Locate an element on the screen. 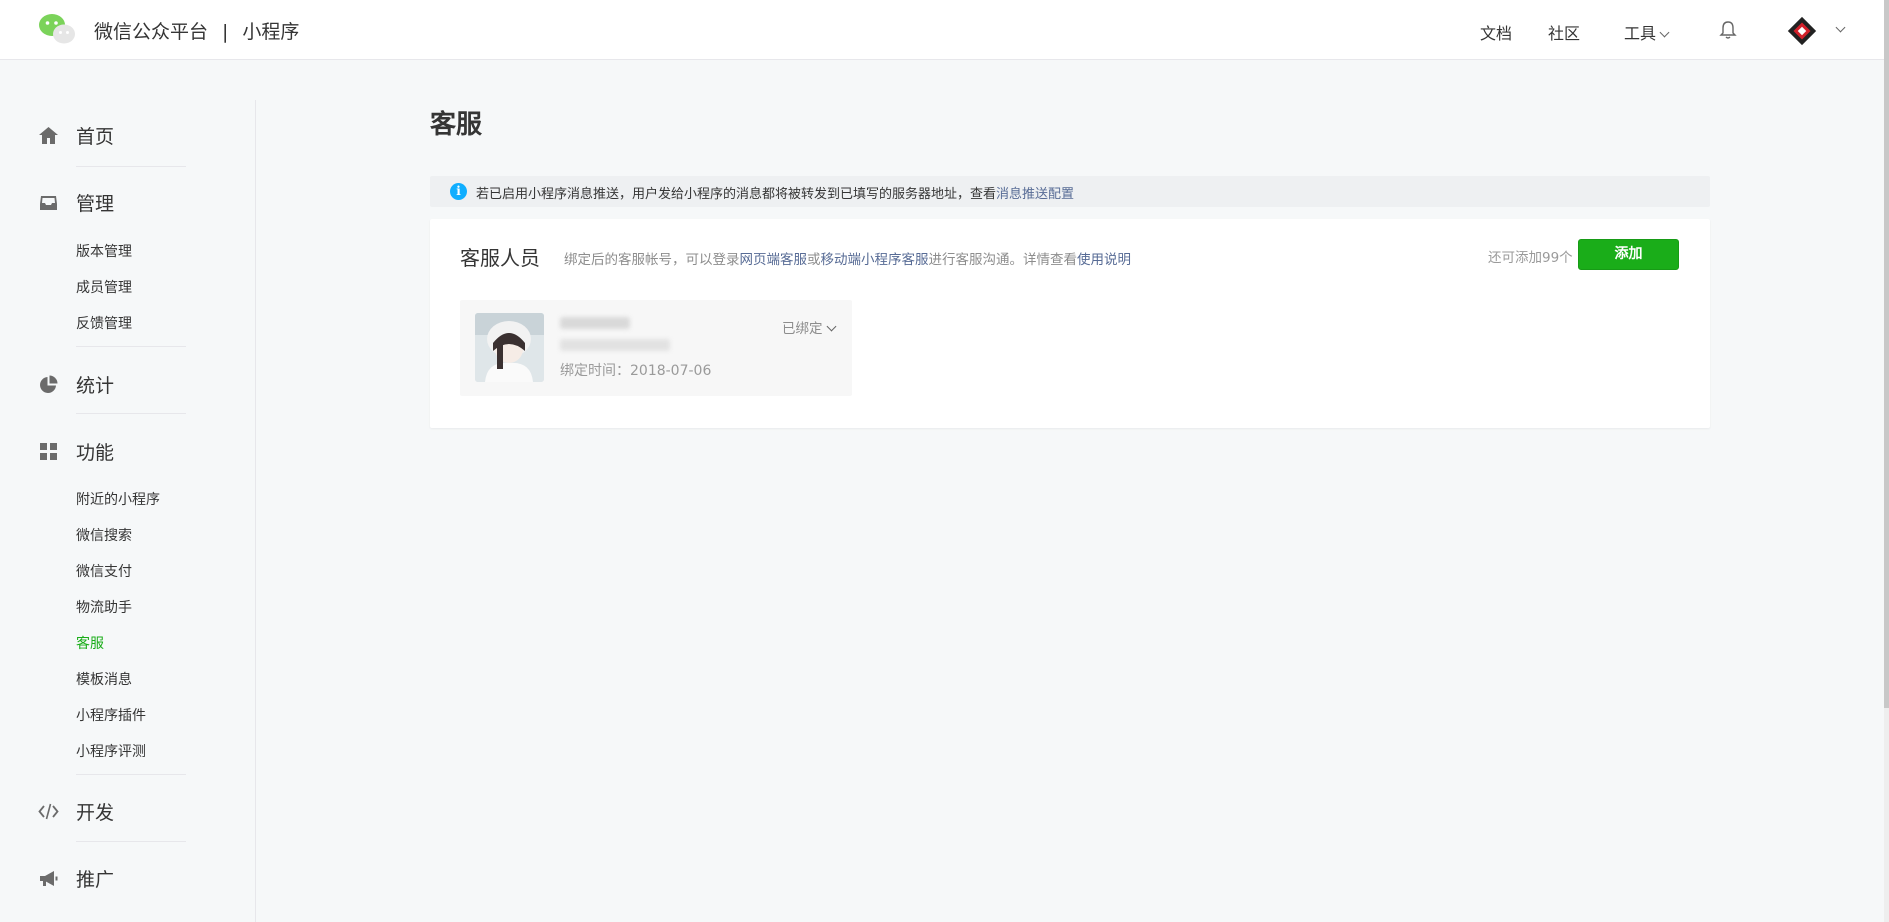 This screenshot has width=1889, height=922. sidebar-group-develop: 开发 is located at coordinates (76, 811).